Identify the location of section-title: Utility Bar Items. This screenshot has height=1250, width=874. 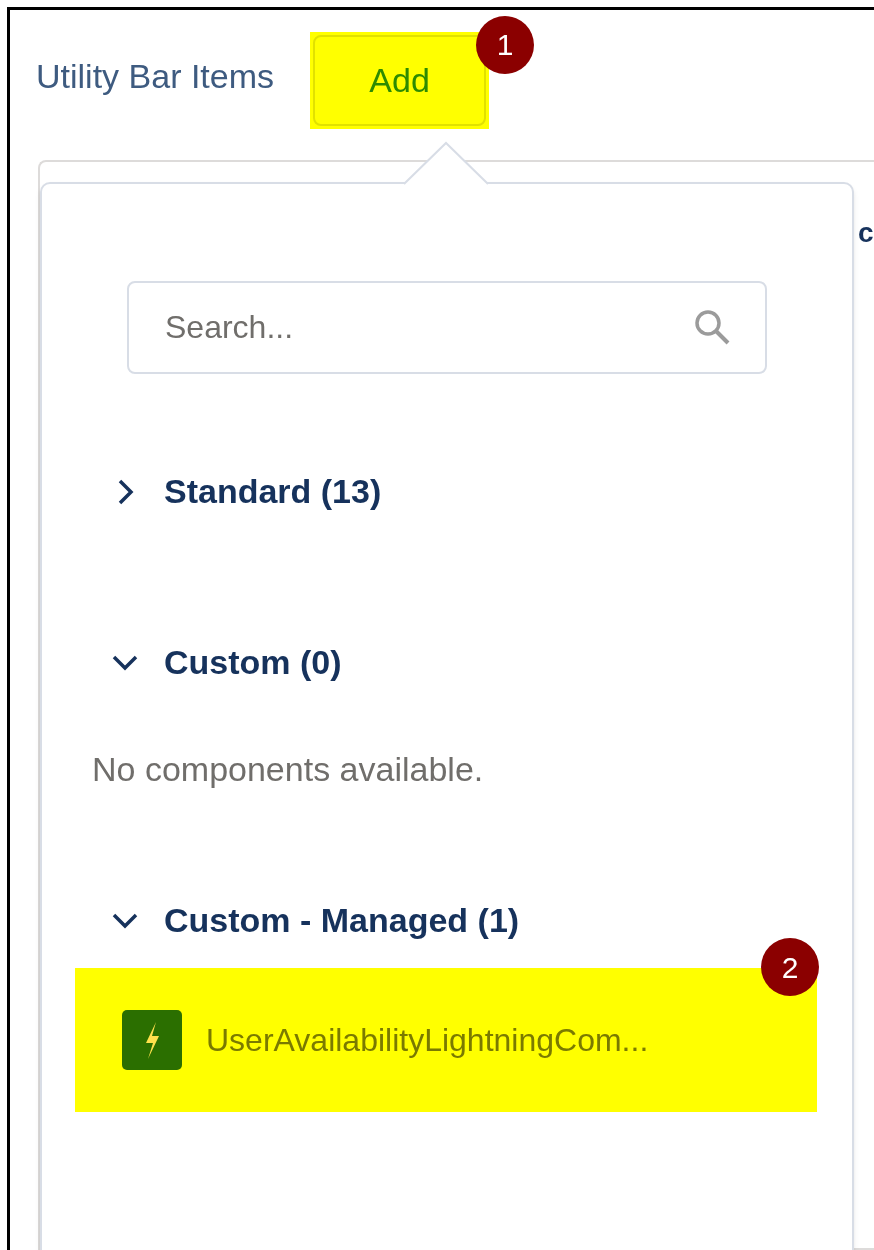
(155, 76).